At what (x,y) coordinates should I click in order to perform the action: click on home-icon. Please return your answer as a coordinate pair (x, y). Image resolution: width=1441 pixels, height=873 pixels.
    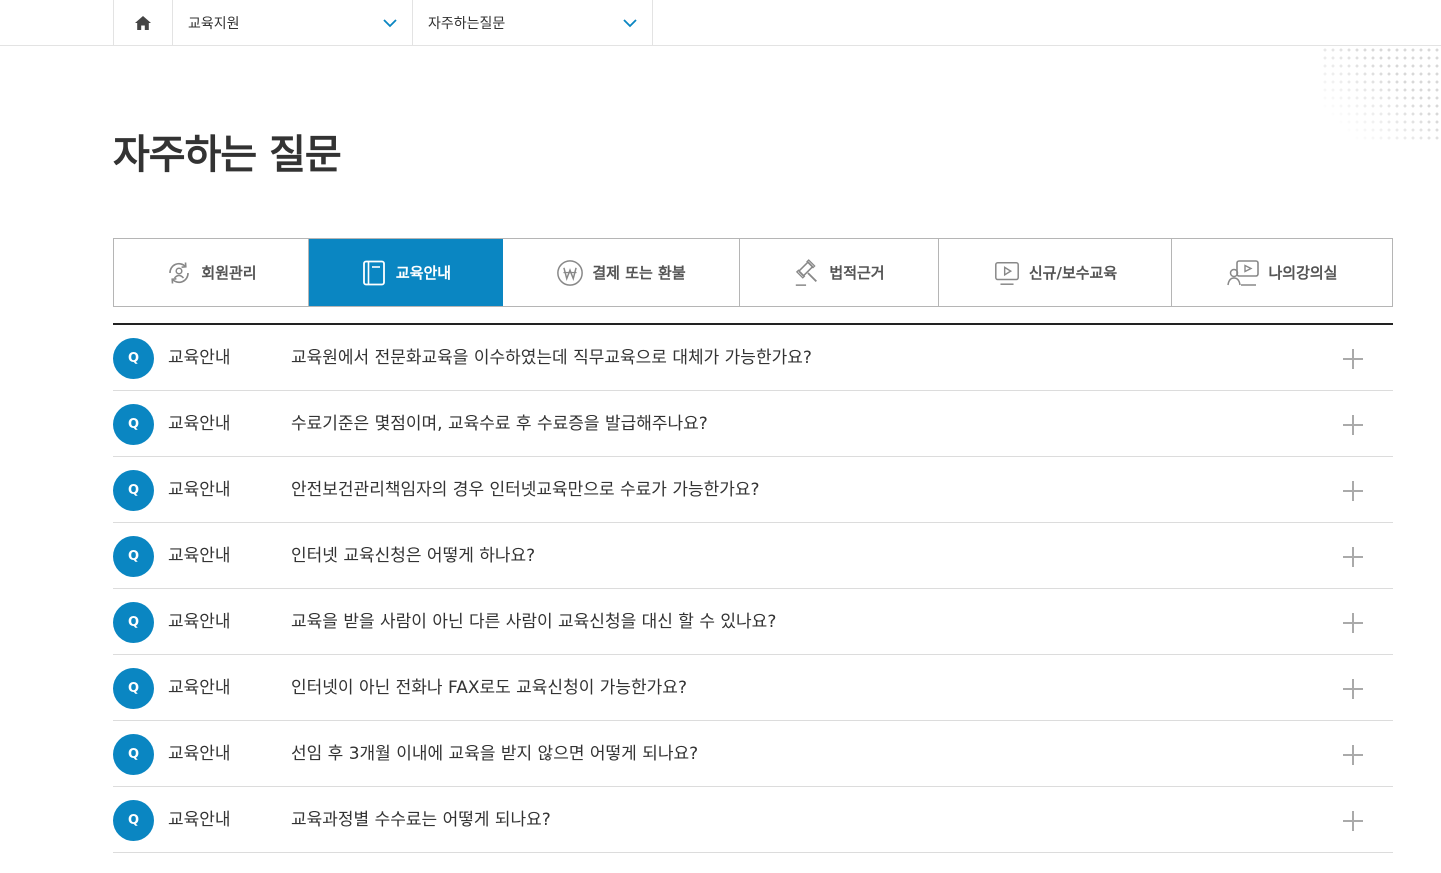
    Looking at the image, I should click on (143, 23).